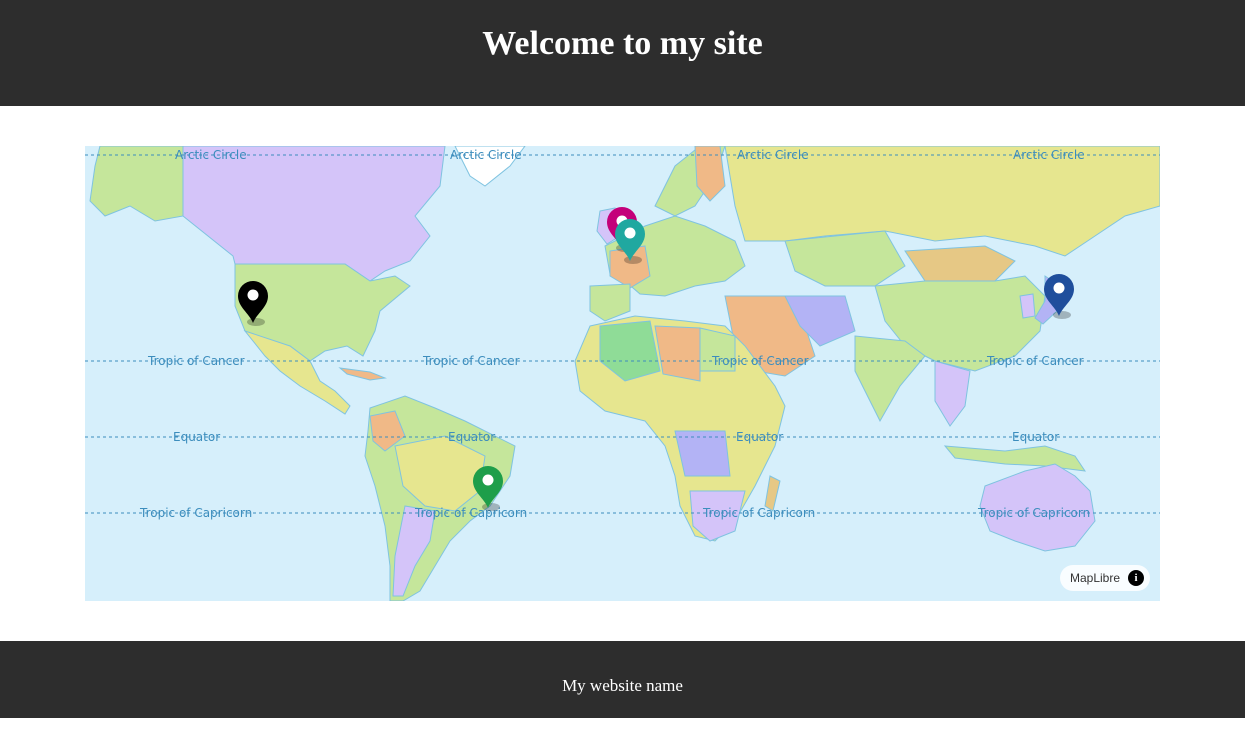 The width and height of the screenshot is (1245, 731). Describe the element at coordinates (1027, 306) in the screenshot. I see `land-korea` at that location.